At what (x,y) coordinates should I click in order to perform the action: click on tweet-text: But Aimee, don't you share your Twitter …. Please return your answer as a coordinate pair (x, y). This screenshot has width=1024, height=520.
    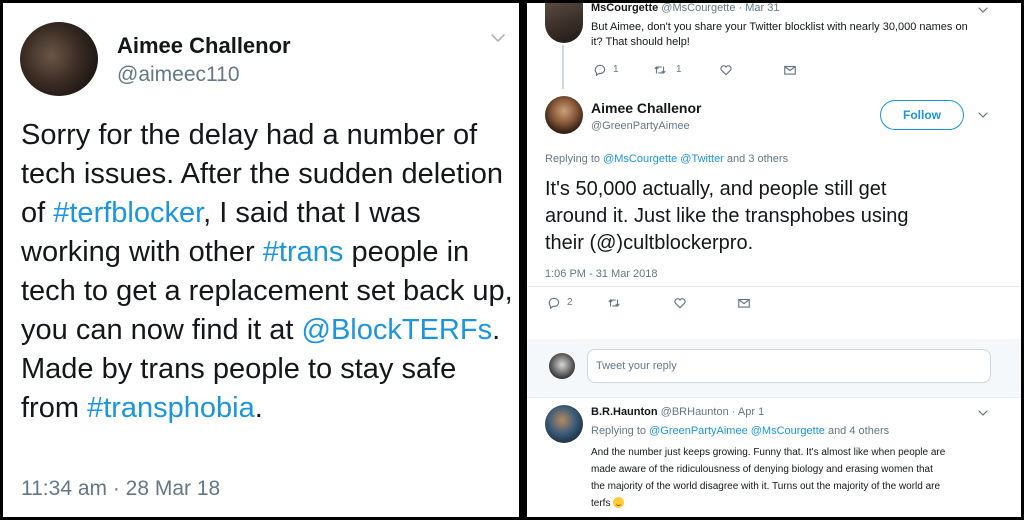
    Looking at the image, I should click on (779, 27).